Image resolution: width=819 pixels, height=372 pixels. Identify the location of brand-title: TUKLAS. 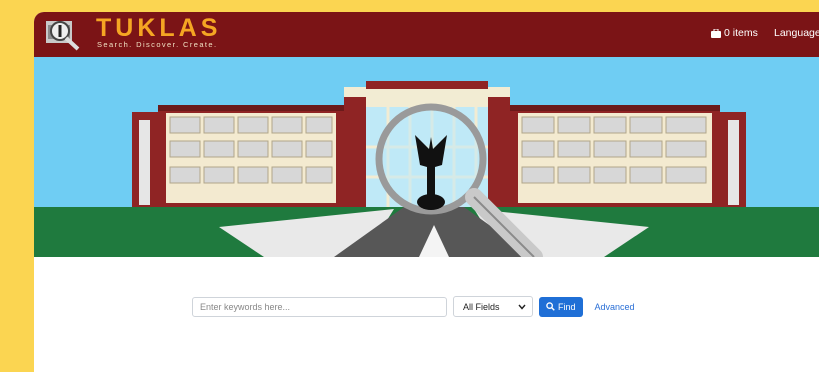
(158, 28).